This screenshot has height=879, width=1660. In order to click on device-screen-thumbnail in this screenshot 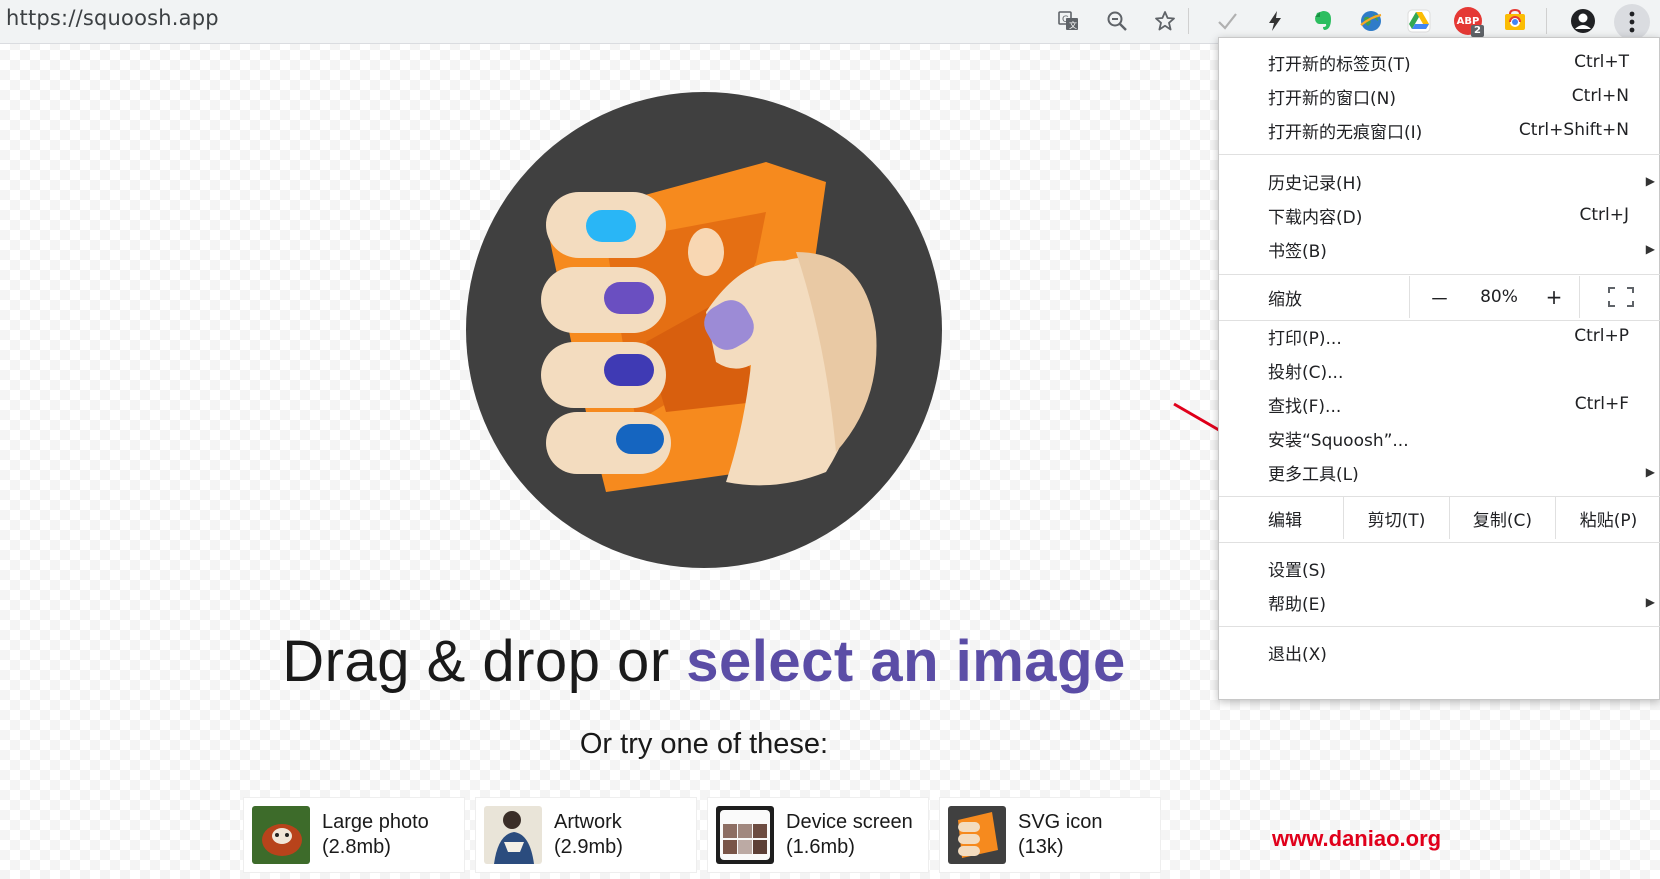, I will do `click(745, 835)`.